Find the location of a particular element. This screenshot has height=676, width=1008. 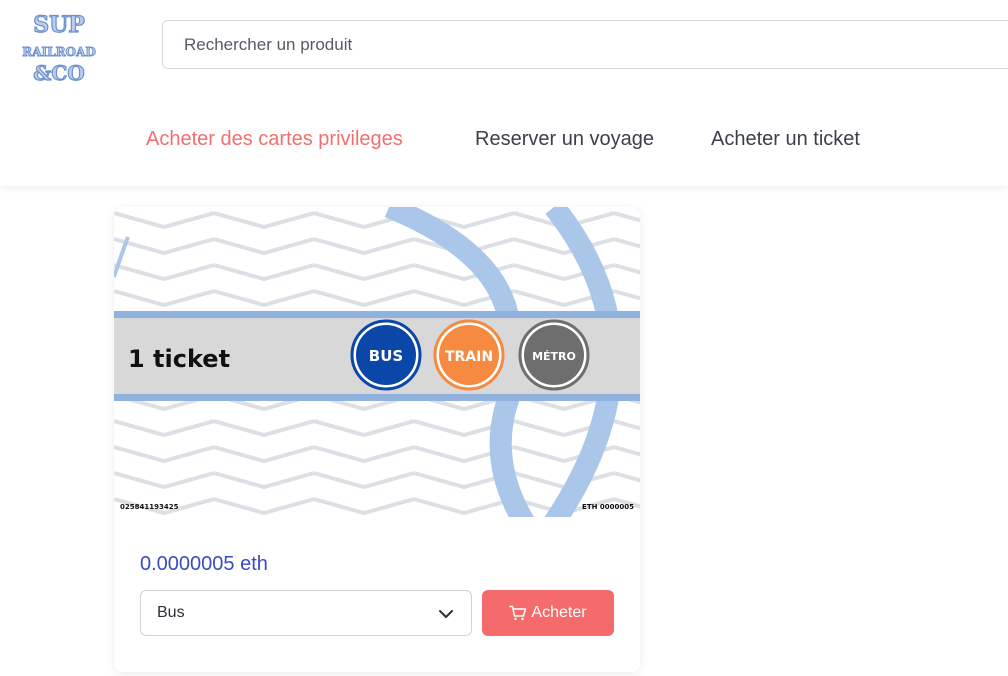

serial-left: 025841193425 is located at coordinates (149, 507).